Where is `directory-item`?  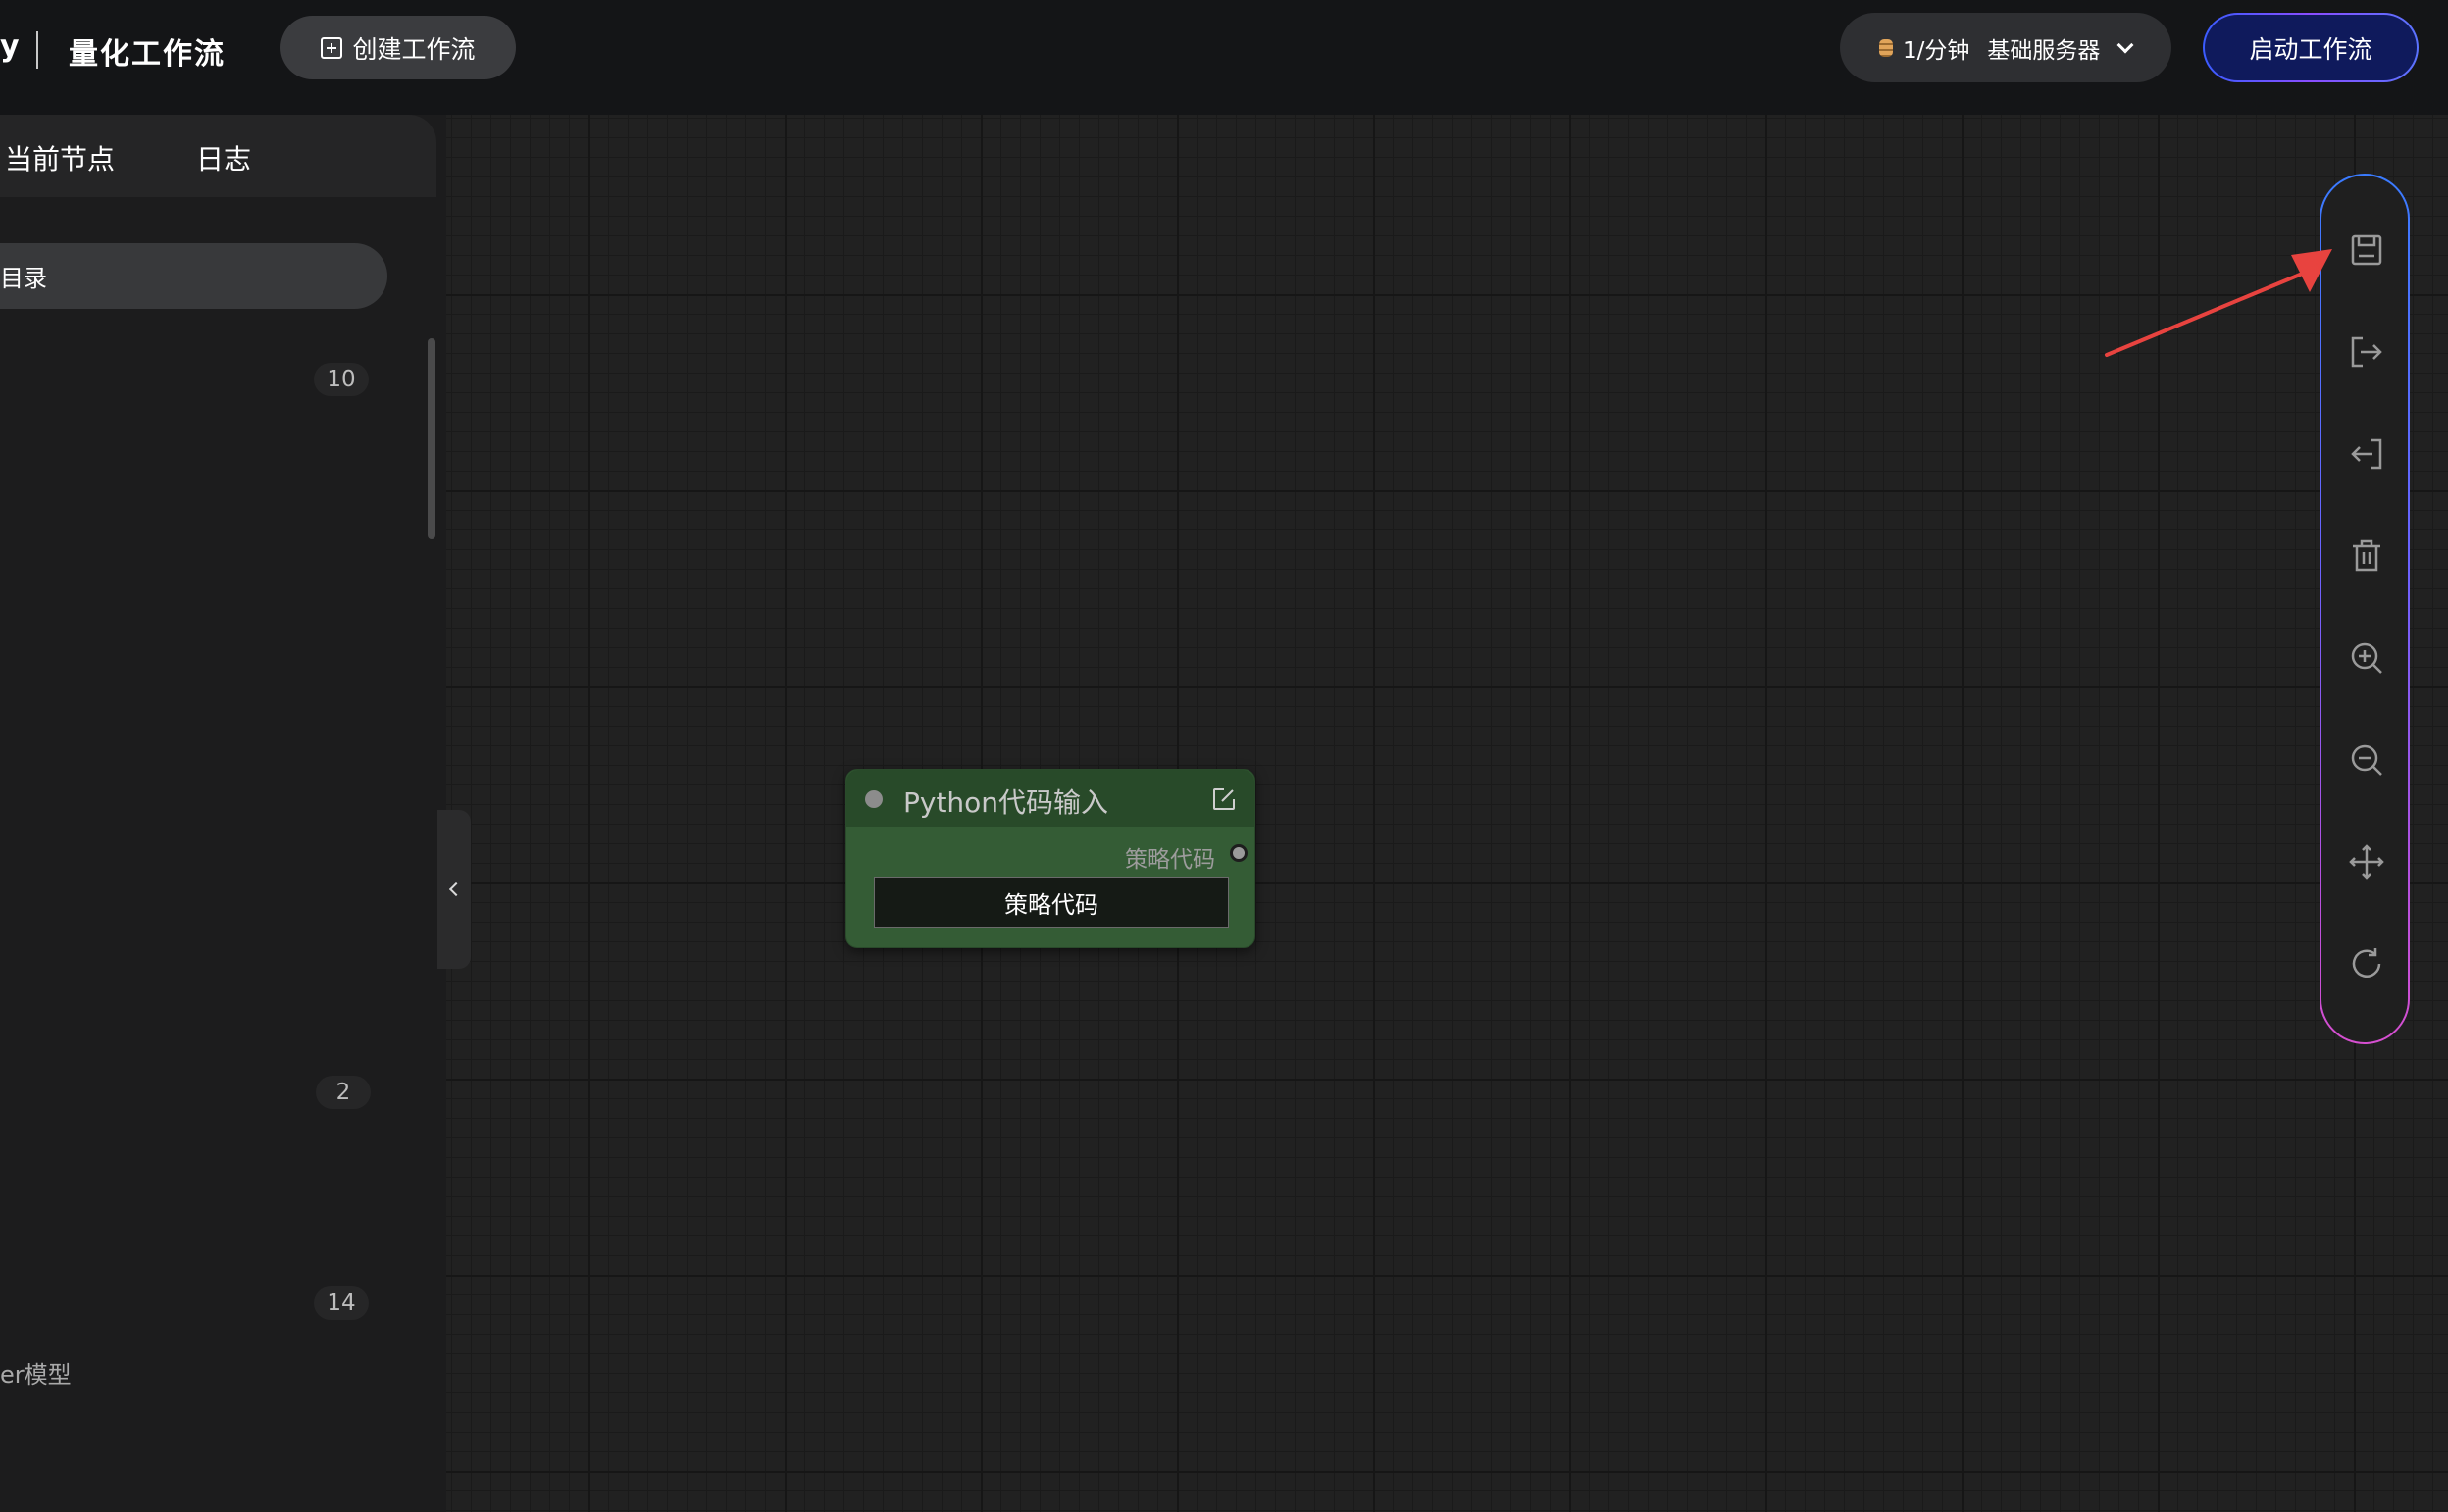
directory-item is located at coordinates (193, 276).